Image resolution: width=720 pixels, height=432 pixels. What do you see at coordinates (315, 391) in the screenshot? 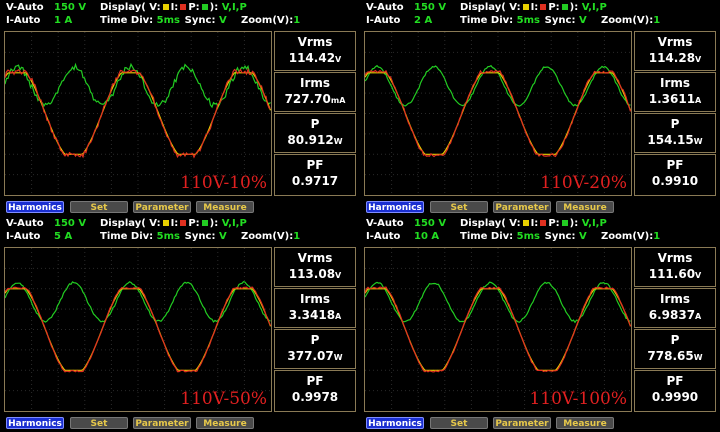
I see `pf-cell: PF 0.9978` at bounding box center [315, 391].